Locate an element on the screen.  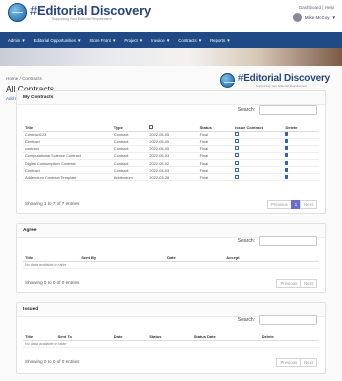
col-sent-by: Sent By is located at coordinates (122, 258).